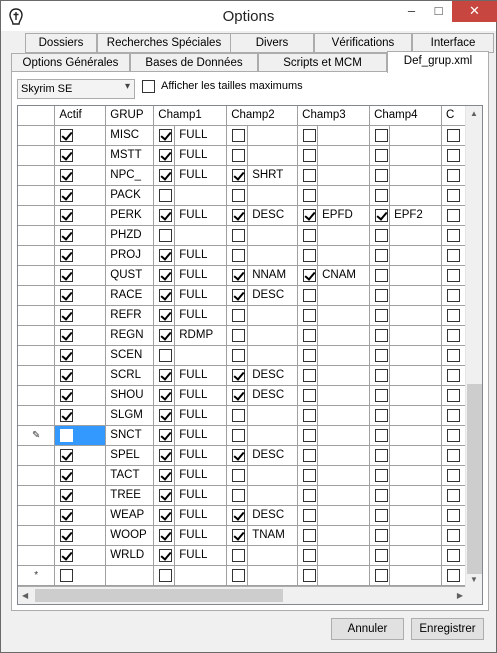 This screenshot has width=497, height=653. What do you see at coordinates (344, 215) in the screenshot?
I see `champ3-value: EPFD` at bounding box center [344, 215].